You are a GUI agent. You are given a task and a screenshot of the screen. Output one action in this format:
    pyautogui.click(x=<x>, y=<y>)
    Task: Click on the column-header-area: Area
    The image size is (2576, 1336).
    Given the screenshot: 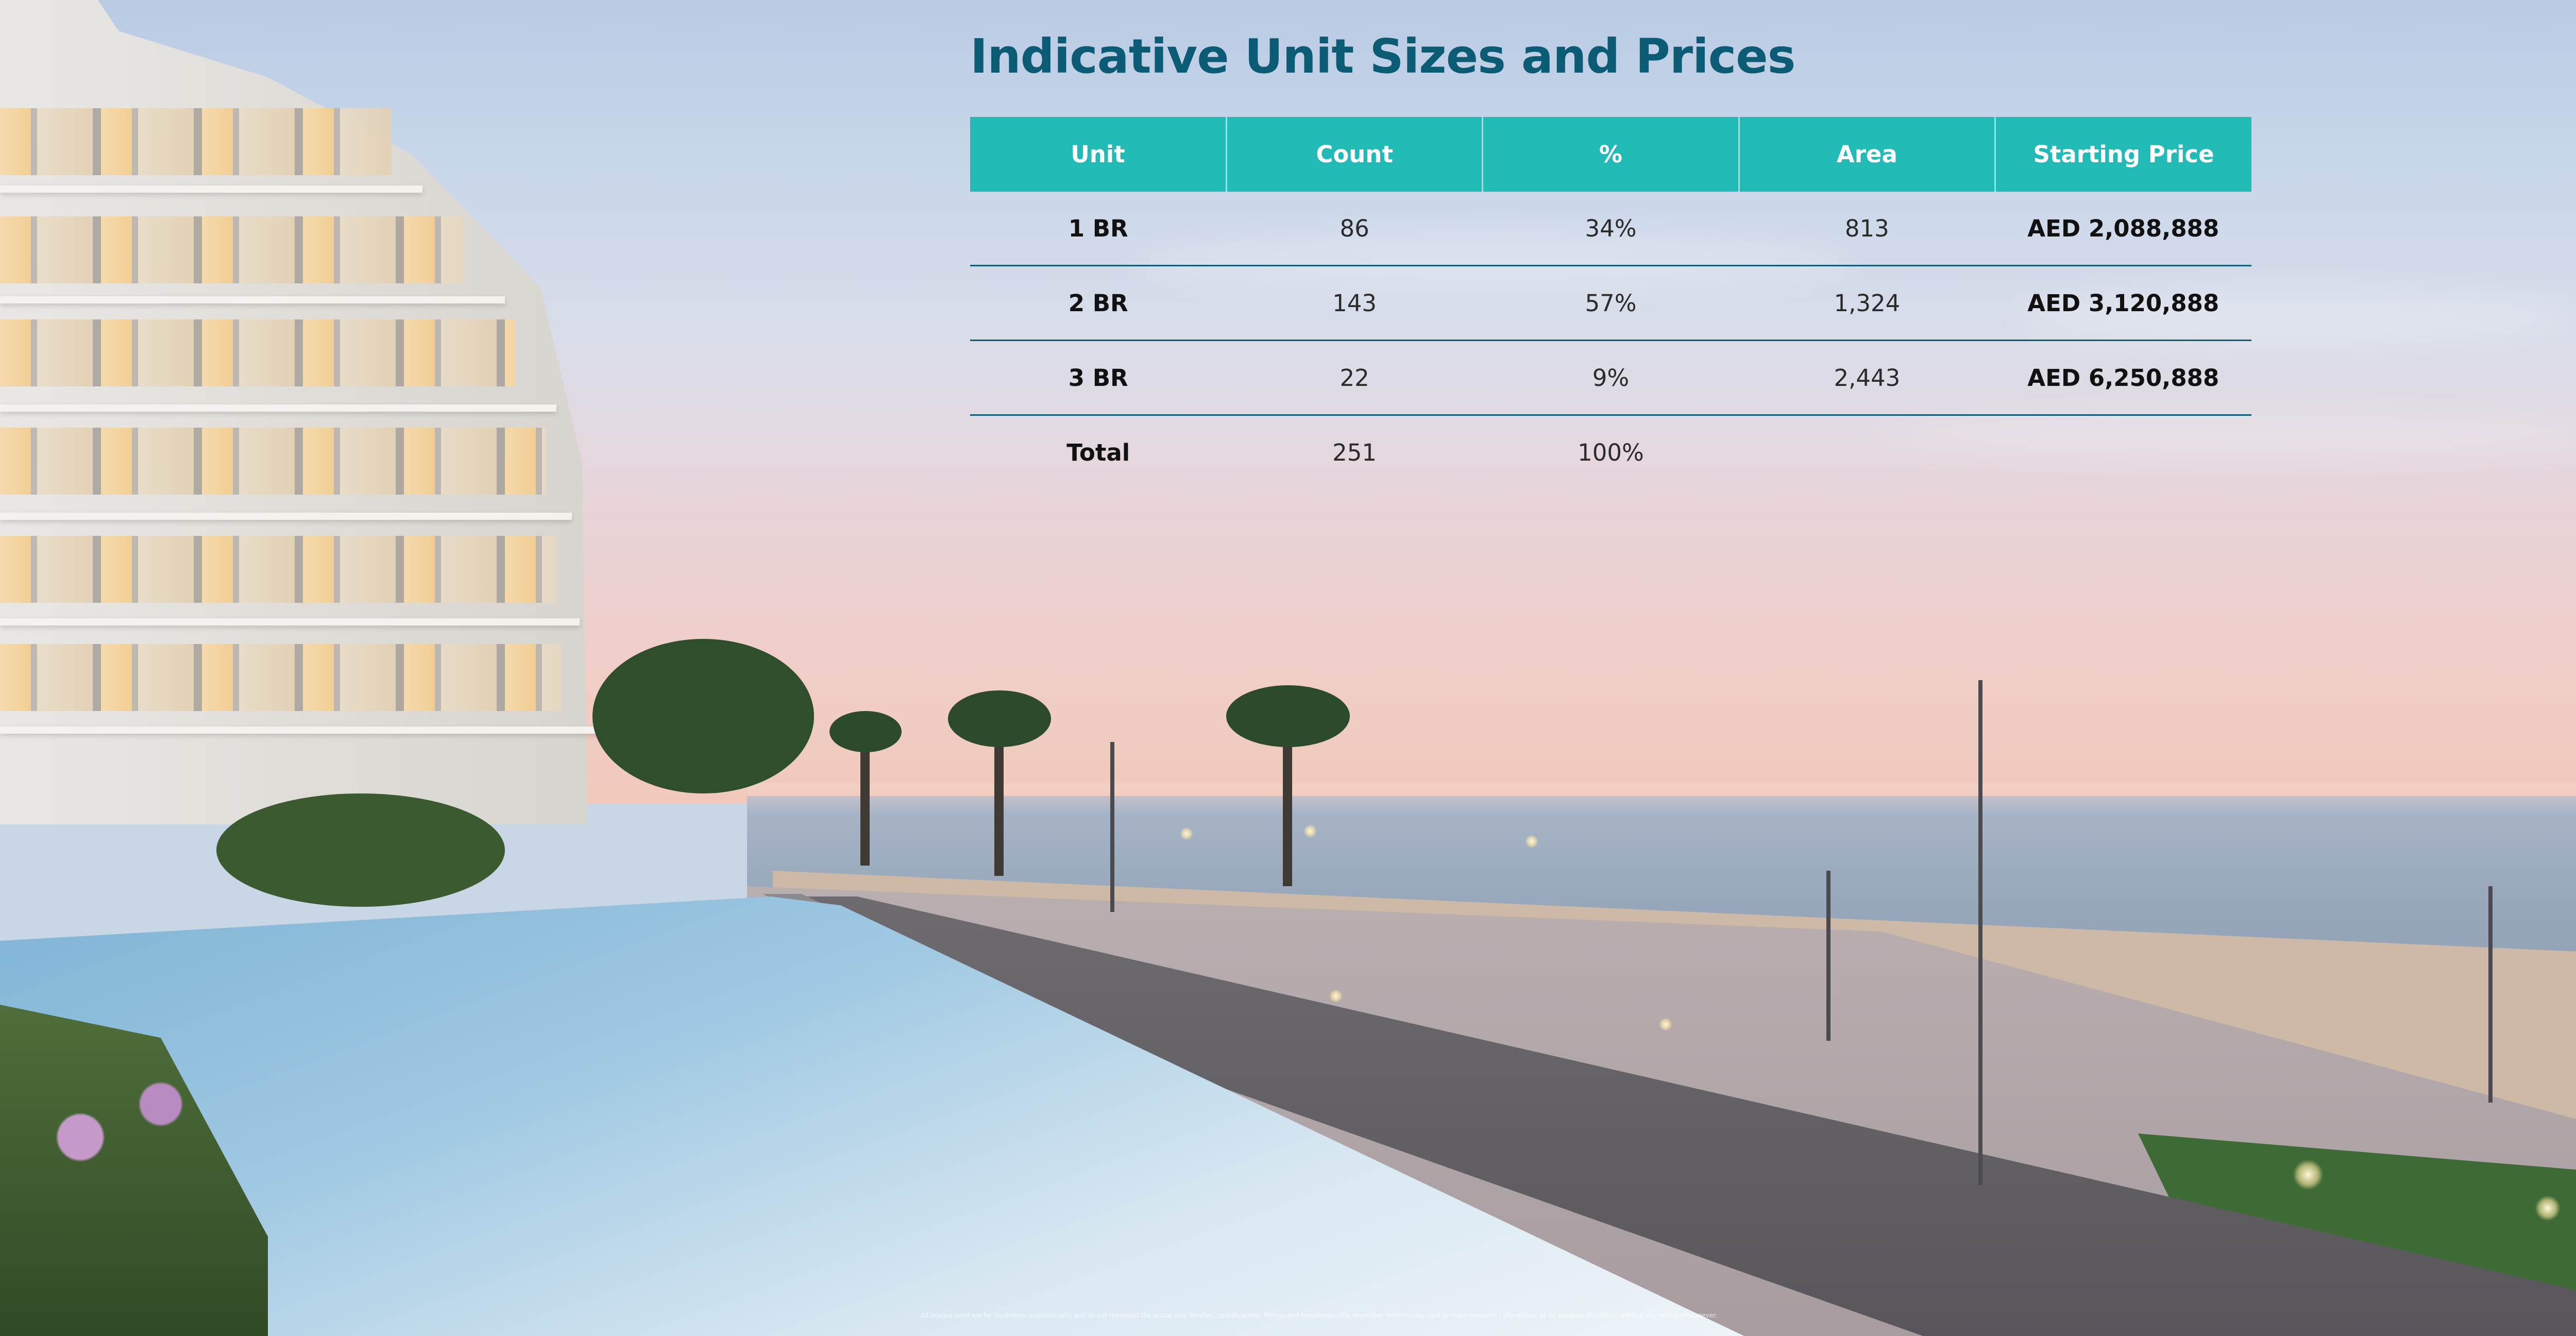 What is the action you would take?
    pyautogui.click(x=1866, y=154)
    